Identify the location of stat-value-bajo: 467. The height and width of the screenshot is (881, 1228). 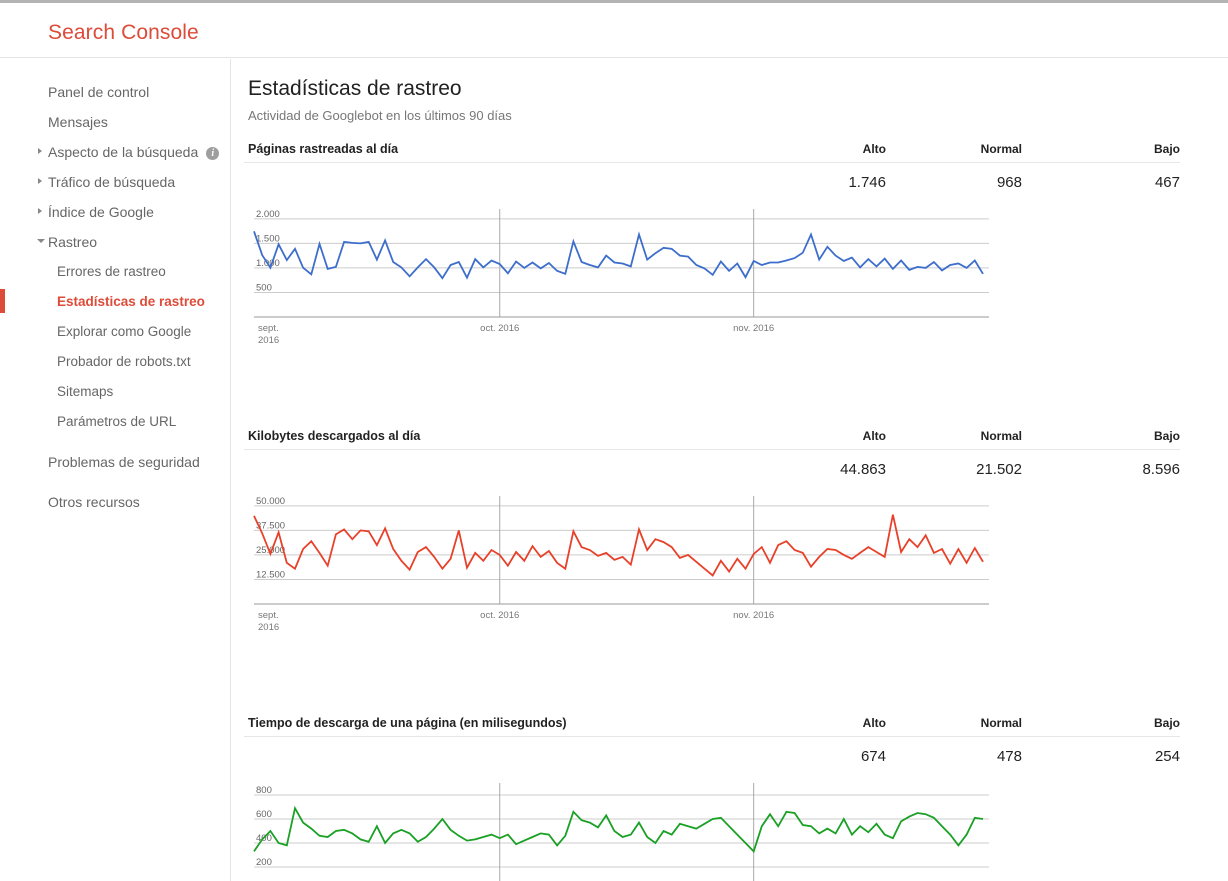
(1167, 182).